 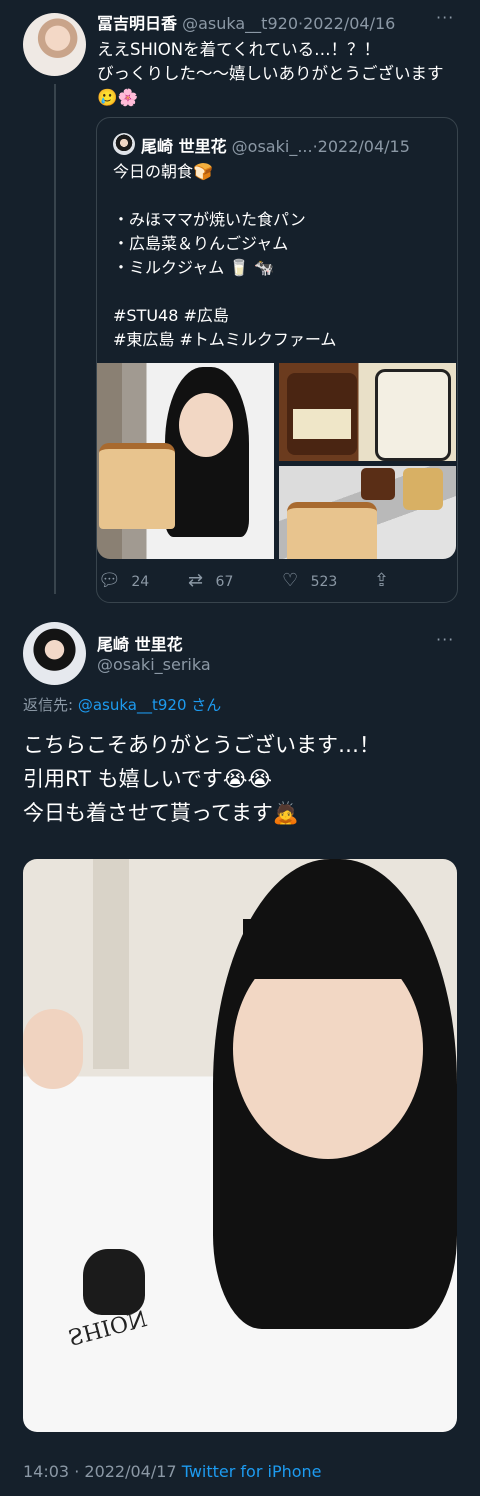 What do you see at coordinates (154, 664) in the screenshot?
I see `main-author-handle: @osaki_serika` at bounding box center [154, 664].